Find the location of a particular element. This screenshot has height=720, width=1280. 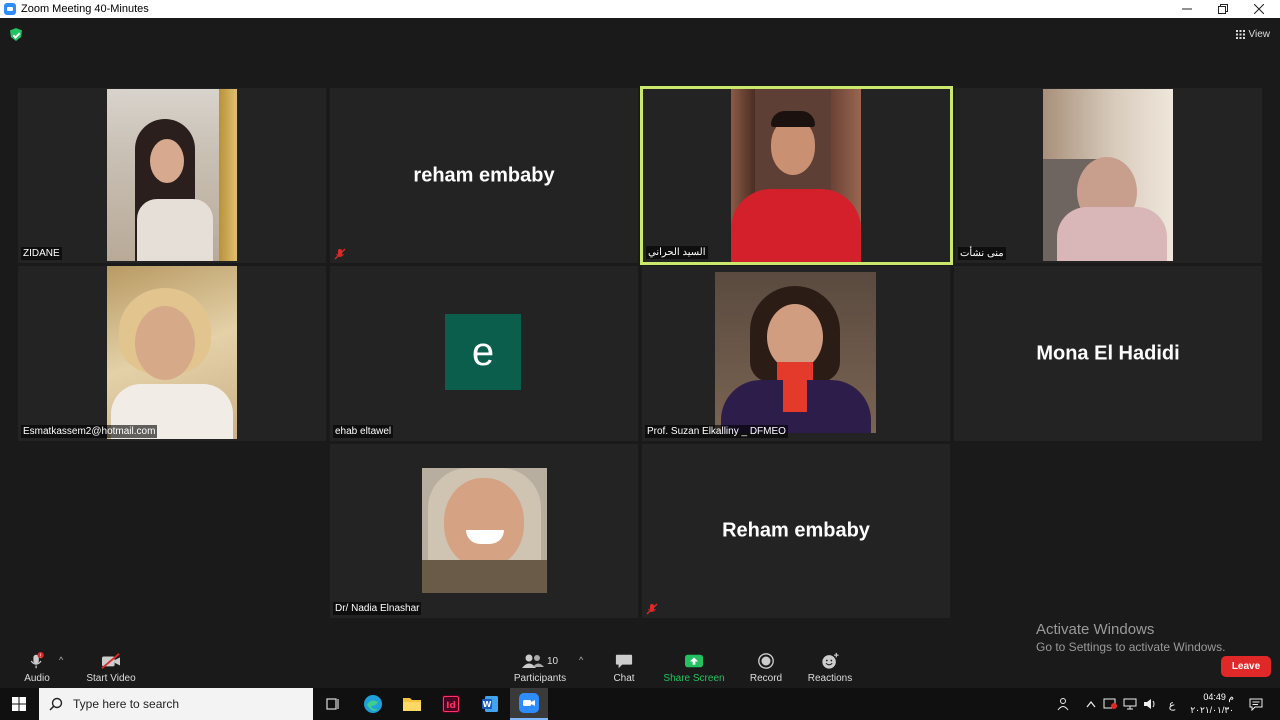

video-camera-off-icon is located at coordinates (110, 661).